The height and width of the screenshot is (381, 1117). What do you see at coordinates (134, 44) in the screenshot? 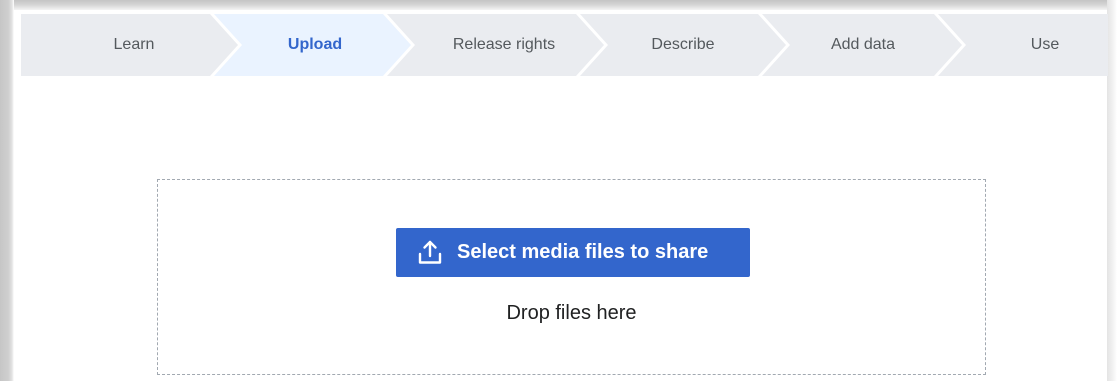
I see `step-learn: Learn` at bounding box center [134, 44].